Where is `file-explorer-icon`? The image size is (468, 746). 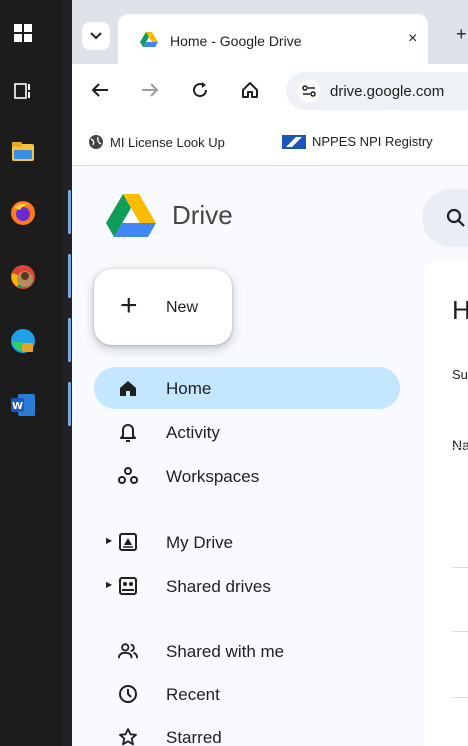
file-explorer-icon is located at coordinates (23, 151).